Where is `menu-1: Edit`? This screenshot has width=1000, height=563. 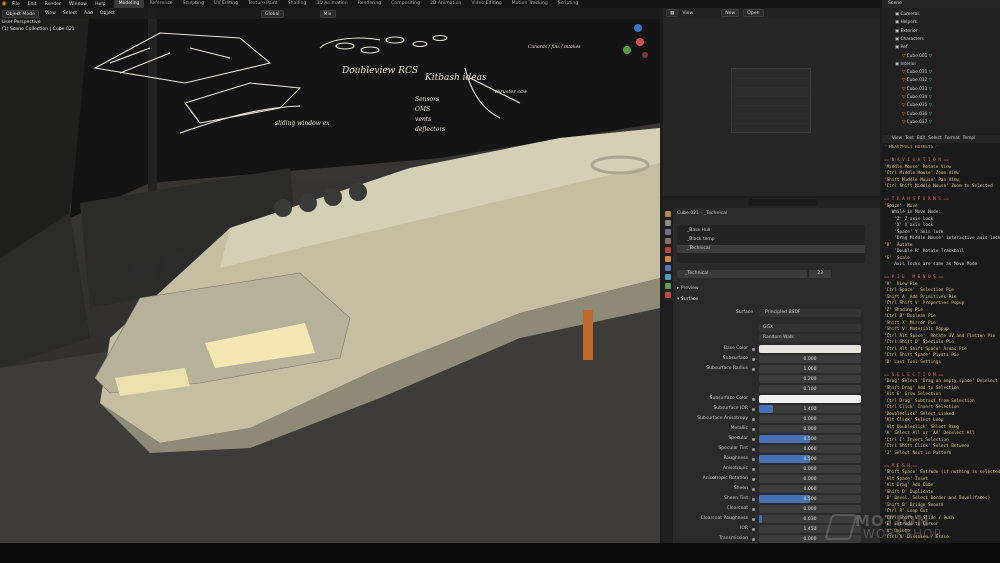
menu-1: Edit is located at coordinates (32, 4).